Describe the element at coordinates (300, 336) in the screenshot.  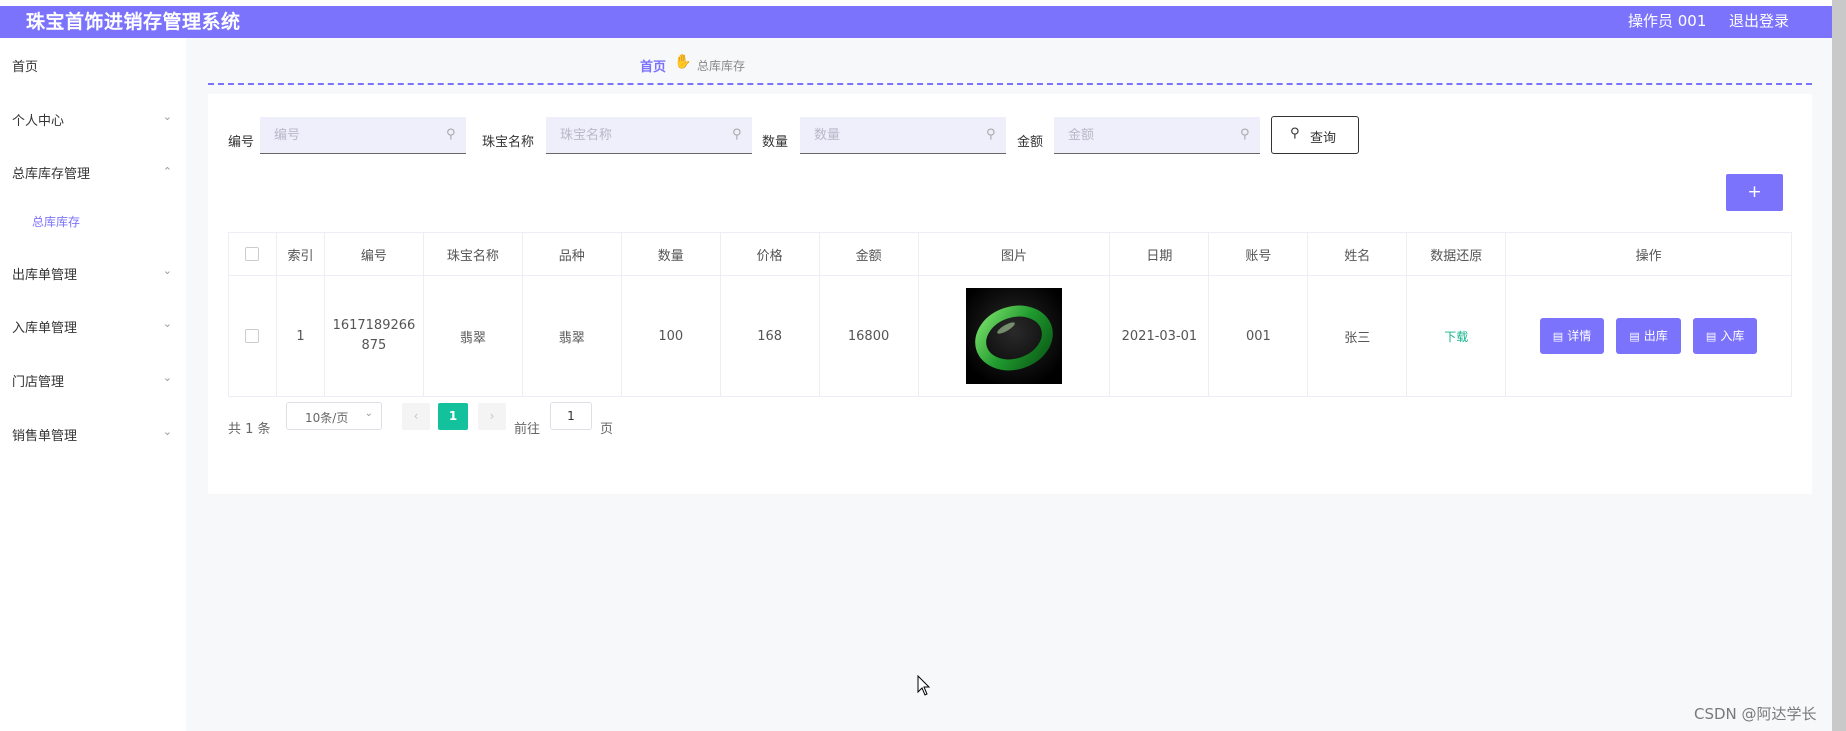
I see `cell-index: 1` at that location.